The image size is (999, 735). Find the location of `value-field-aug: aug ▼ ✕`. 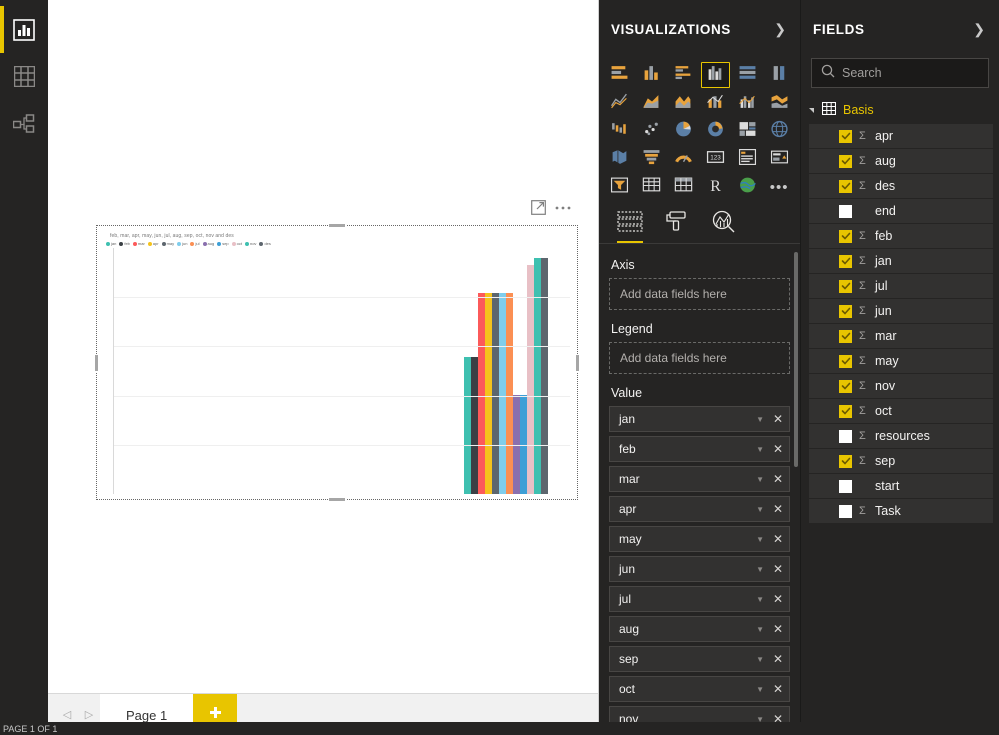

value-field-aug: aug ▼ ✕ is located at coordinates (699, 629).